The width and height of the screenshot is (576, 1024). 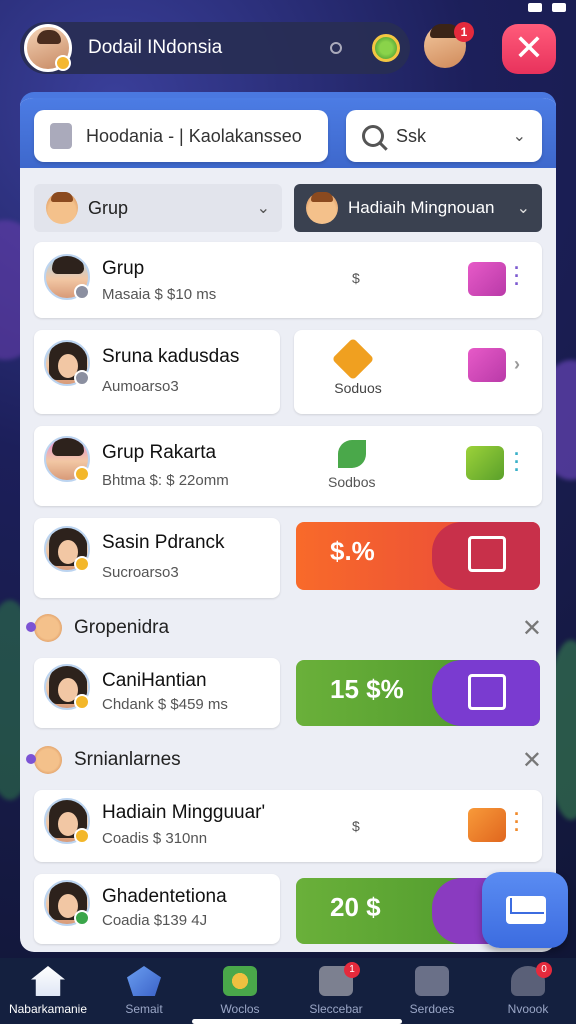 I want to click on close-button: ✕, so click(x=529, y=49).